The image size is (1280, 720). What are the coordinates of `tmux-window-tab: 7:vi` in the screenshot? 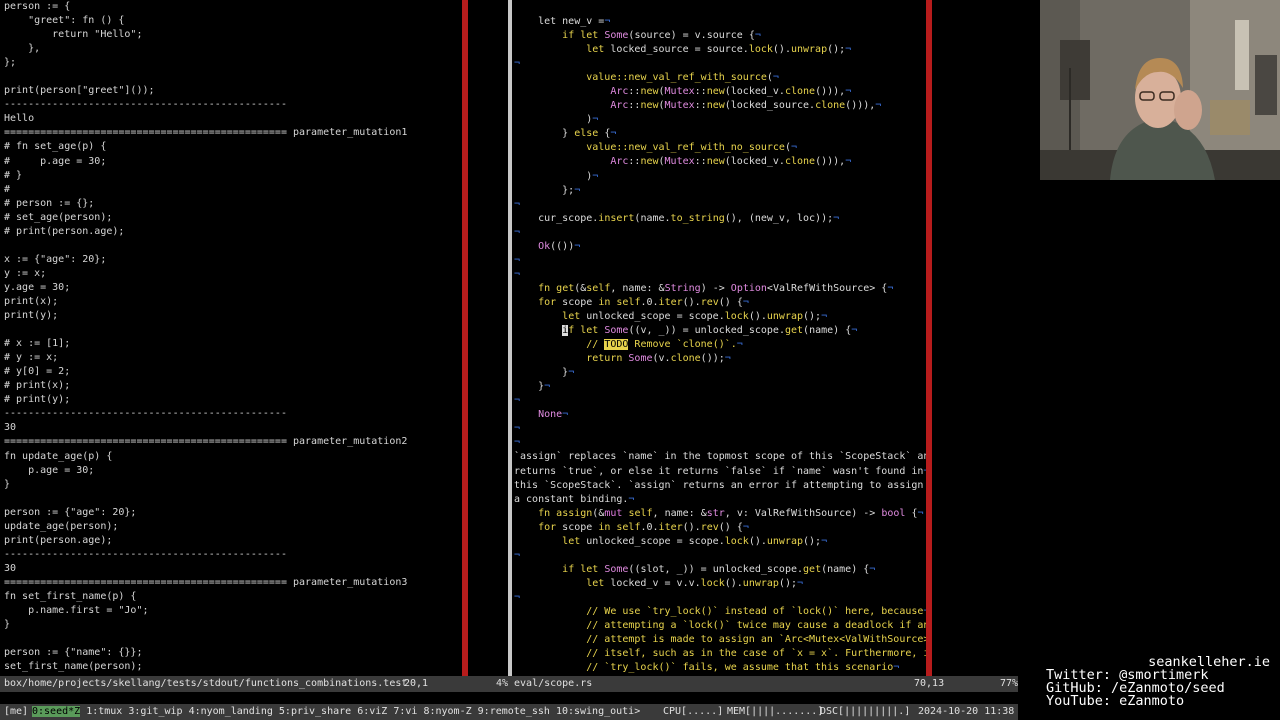 It's located at (405, 711).